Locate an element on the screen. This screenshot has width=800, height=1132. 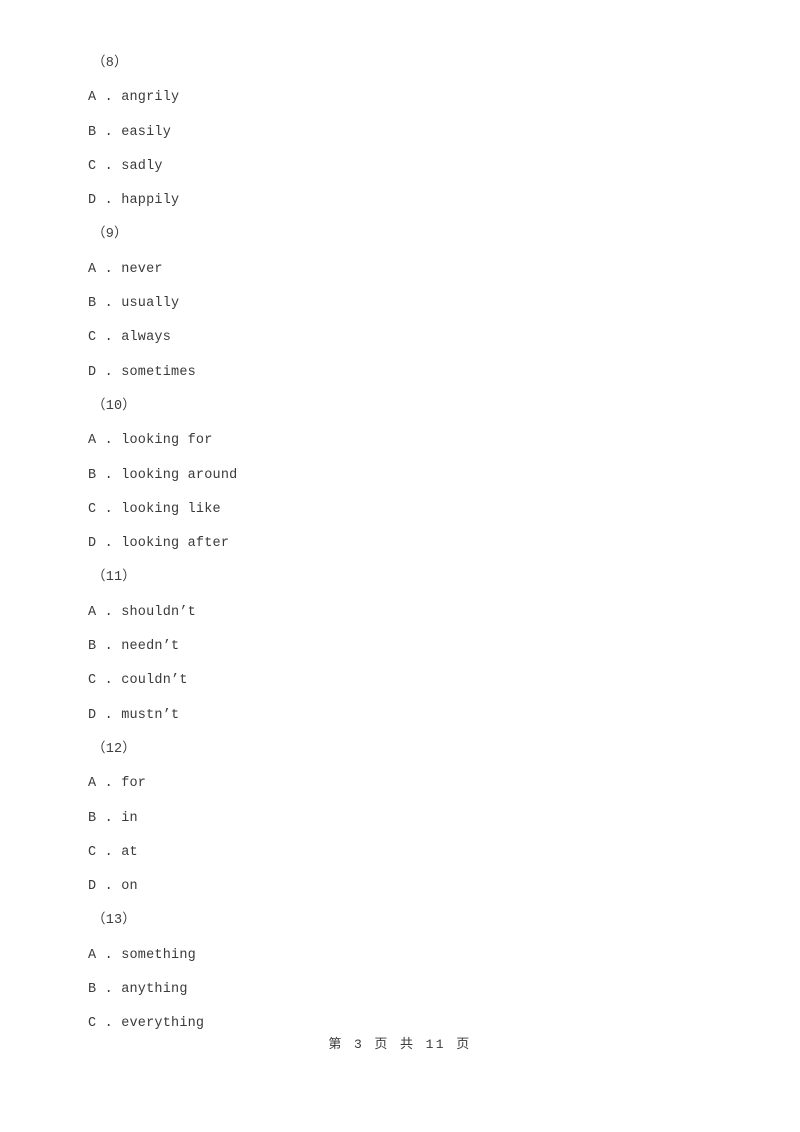
answer-option: C . looking like is located at coordinates (154, 509).